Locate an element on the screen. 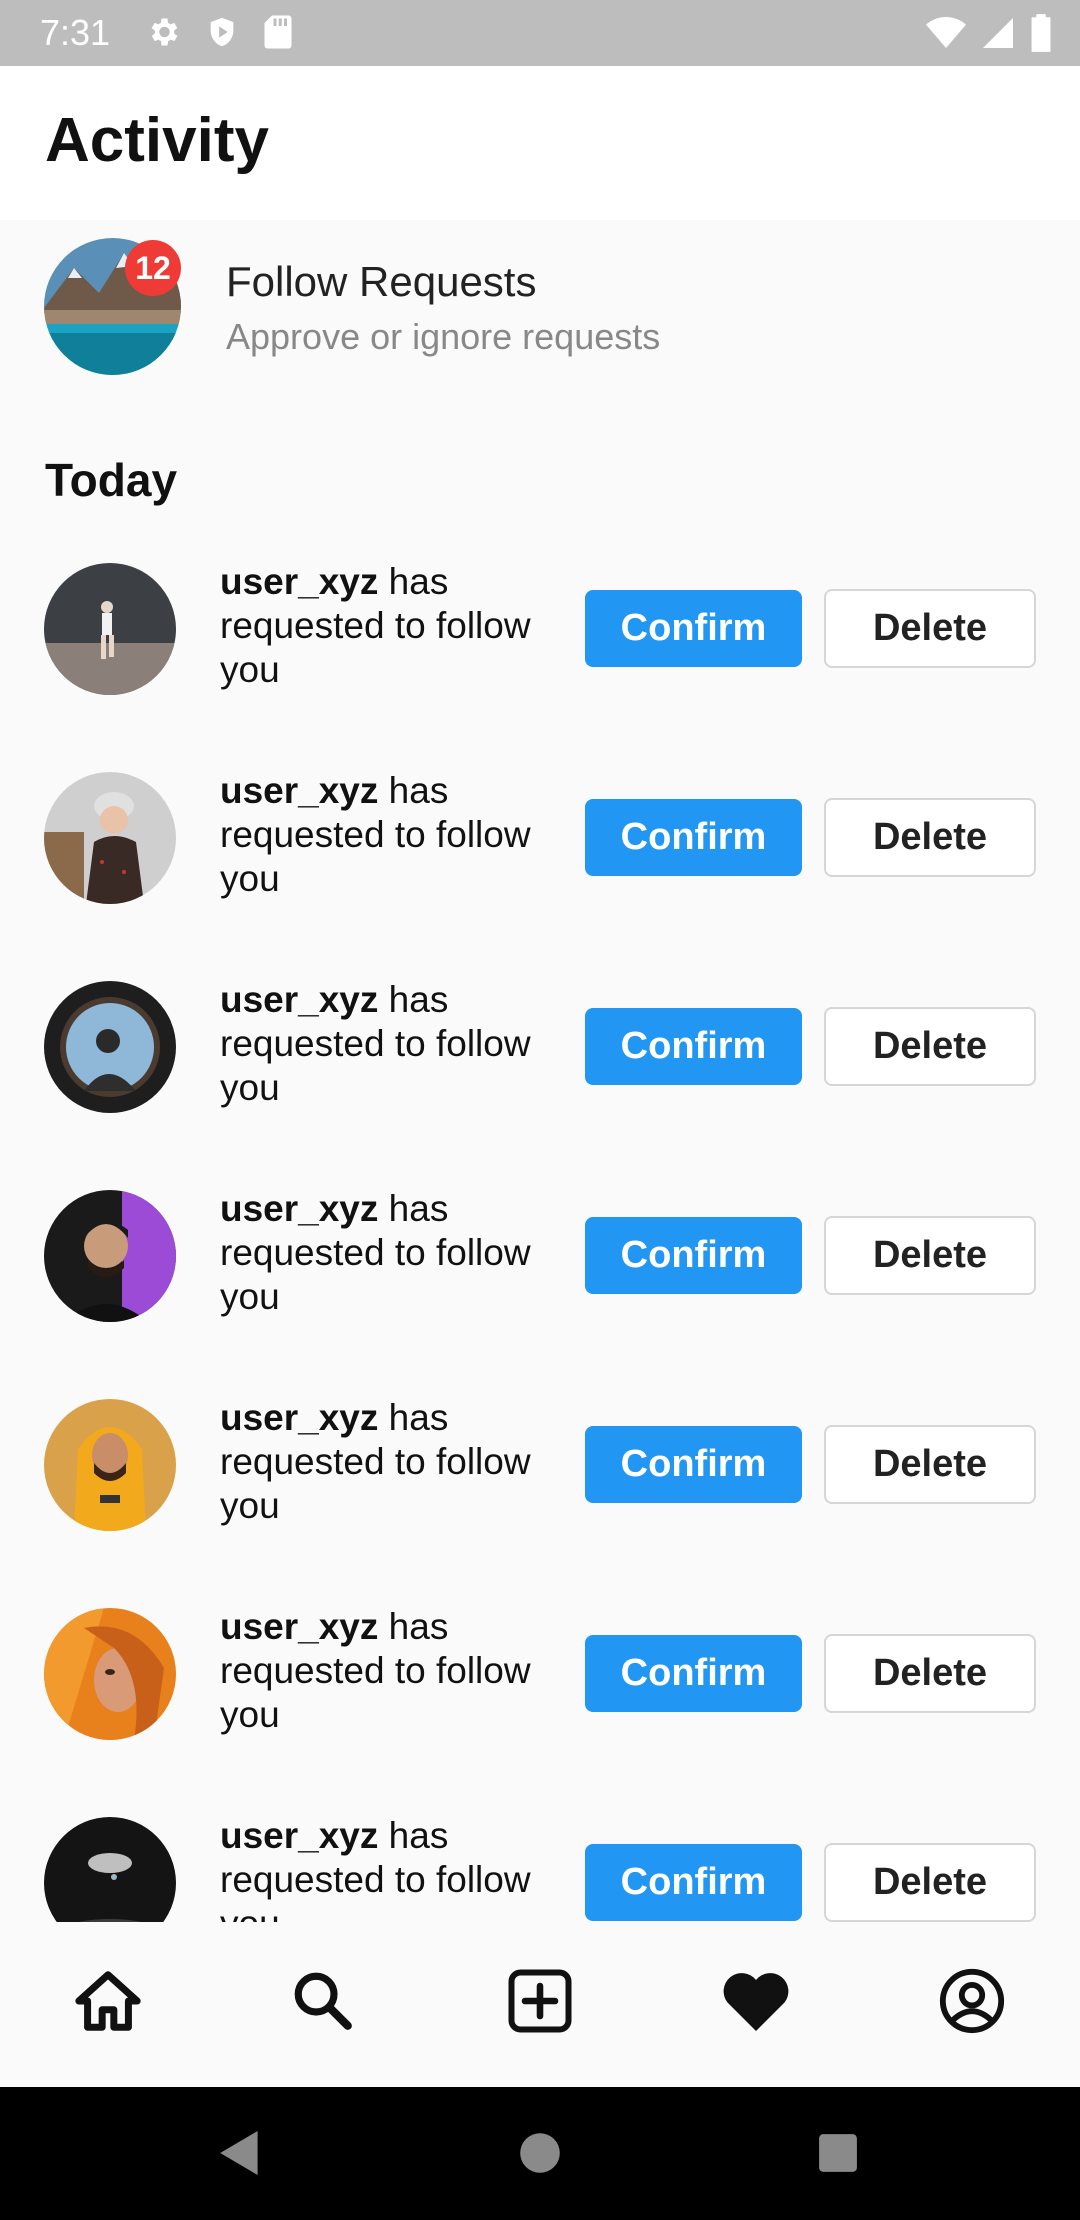 This screenshot has height=2220, width=1080. status-bar: 7:31 is located at coordinates (540, 33).